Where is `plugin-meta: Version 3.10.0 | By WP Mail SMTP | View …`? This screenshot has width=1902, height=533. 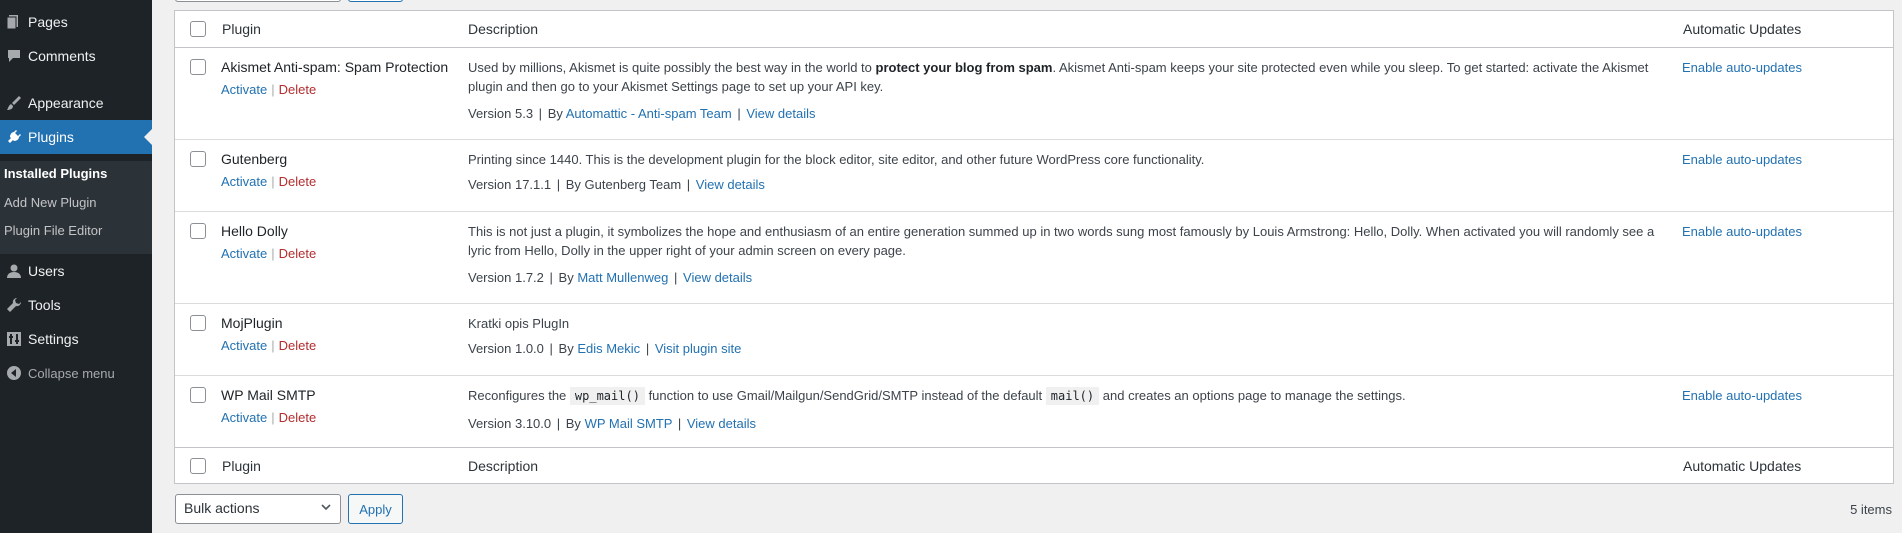 plugin-meta: Version 3.10.0 | By WP Mail SMTP | View … is located at coordinates (612, 423).